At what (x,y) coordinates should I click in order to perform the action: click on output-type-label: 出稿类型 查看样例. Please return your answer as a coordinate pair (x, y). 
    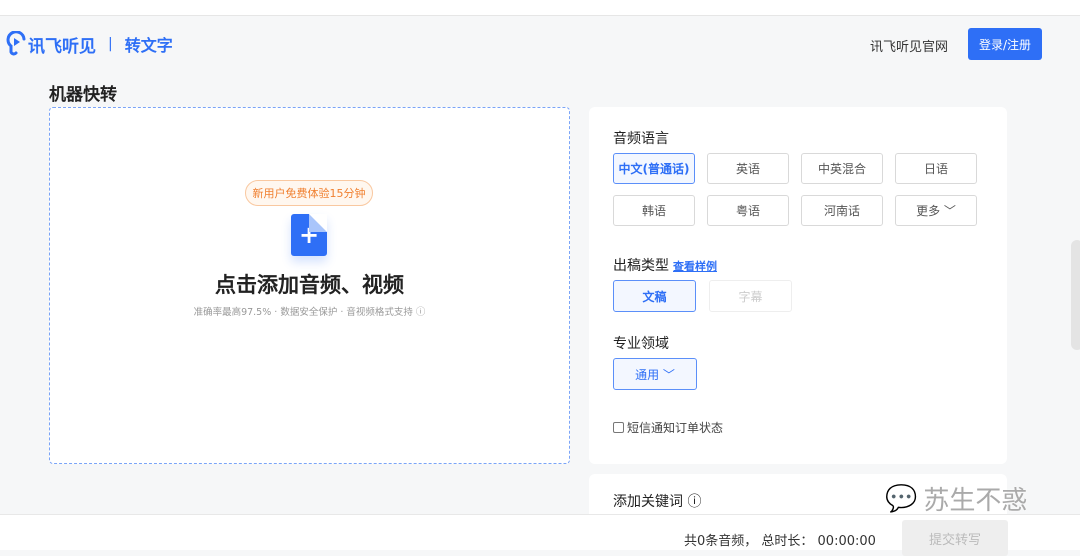
    Looking at the image, I should click on (665, 265).